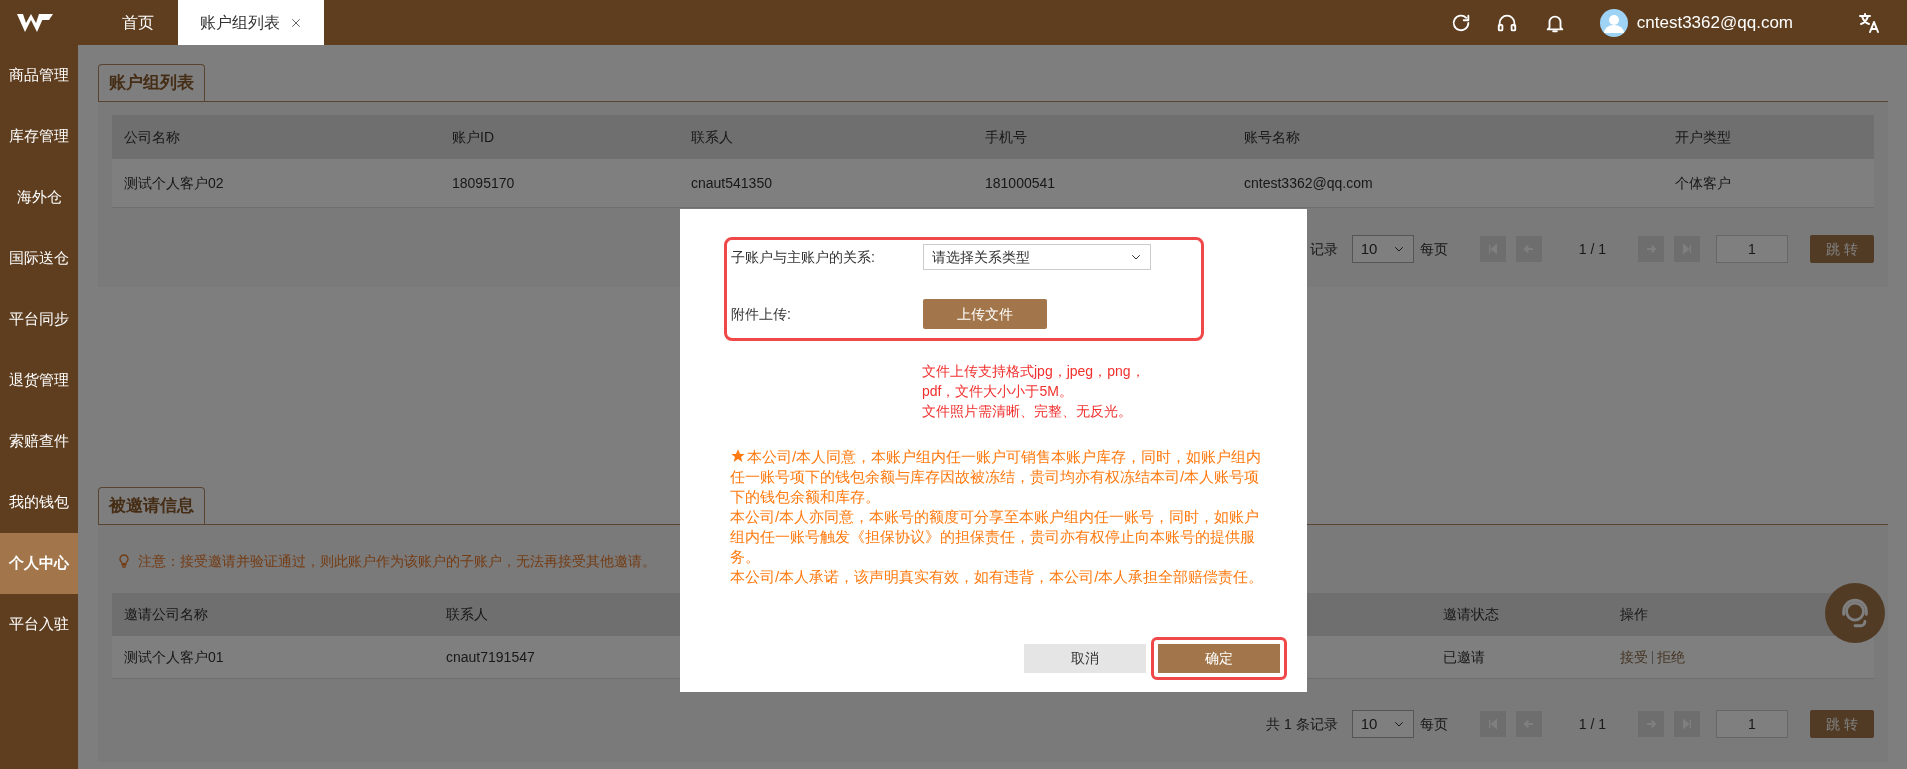 The height and width of the screenshot is (769, 1907). Describe the element at coordinates (296, 22) in the screenshot. I see `close-icon` at that location.